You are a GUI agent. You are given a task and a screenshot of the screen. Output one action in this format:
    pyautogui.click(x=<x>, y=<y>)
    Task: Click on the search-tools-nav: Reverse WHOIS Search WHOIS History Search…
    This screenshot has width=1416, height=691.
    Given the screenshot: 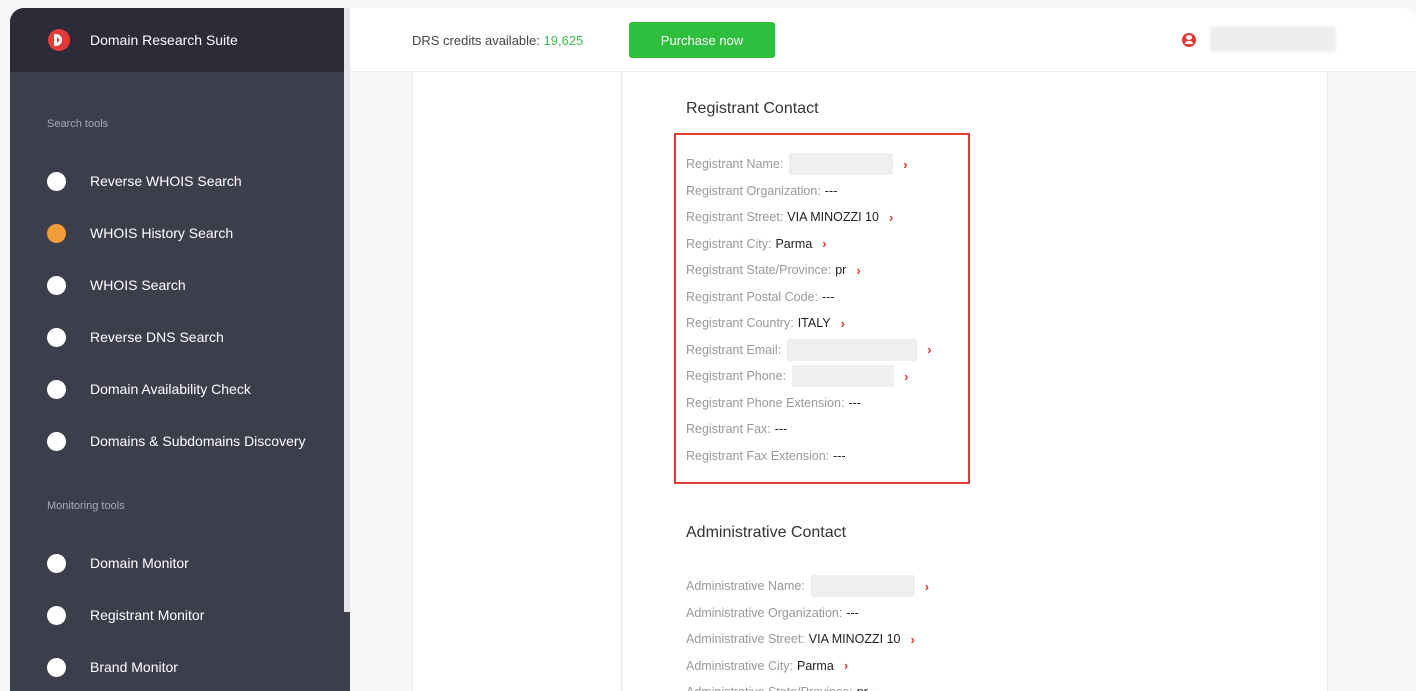 What is the action you would take?
    pyautogui.click(x=180, y=311)
    